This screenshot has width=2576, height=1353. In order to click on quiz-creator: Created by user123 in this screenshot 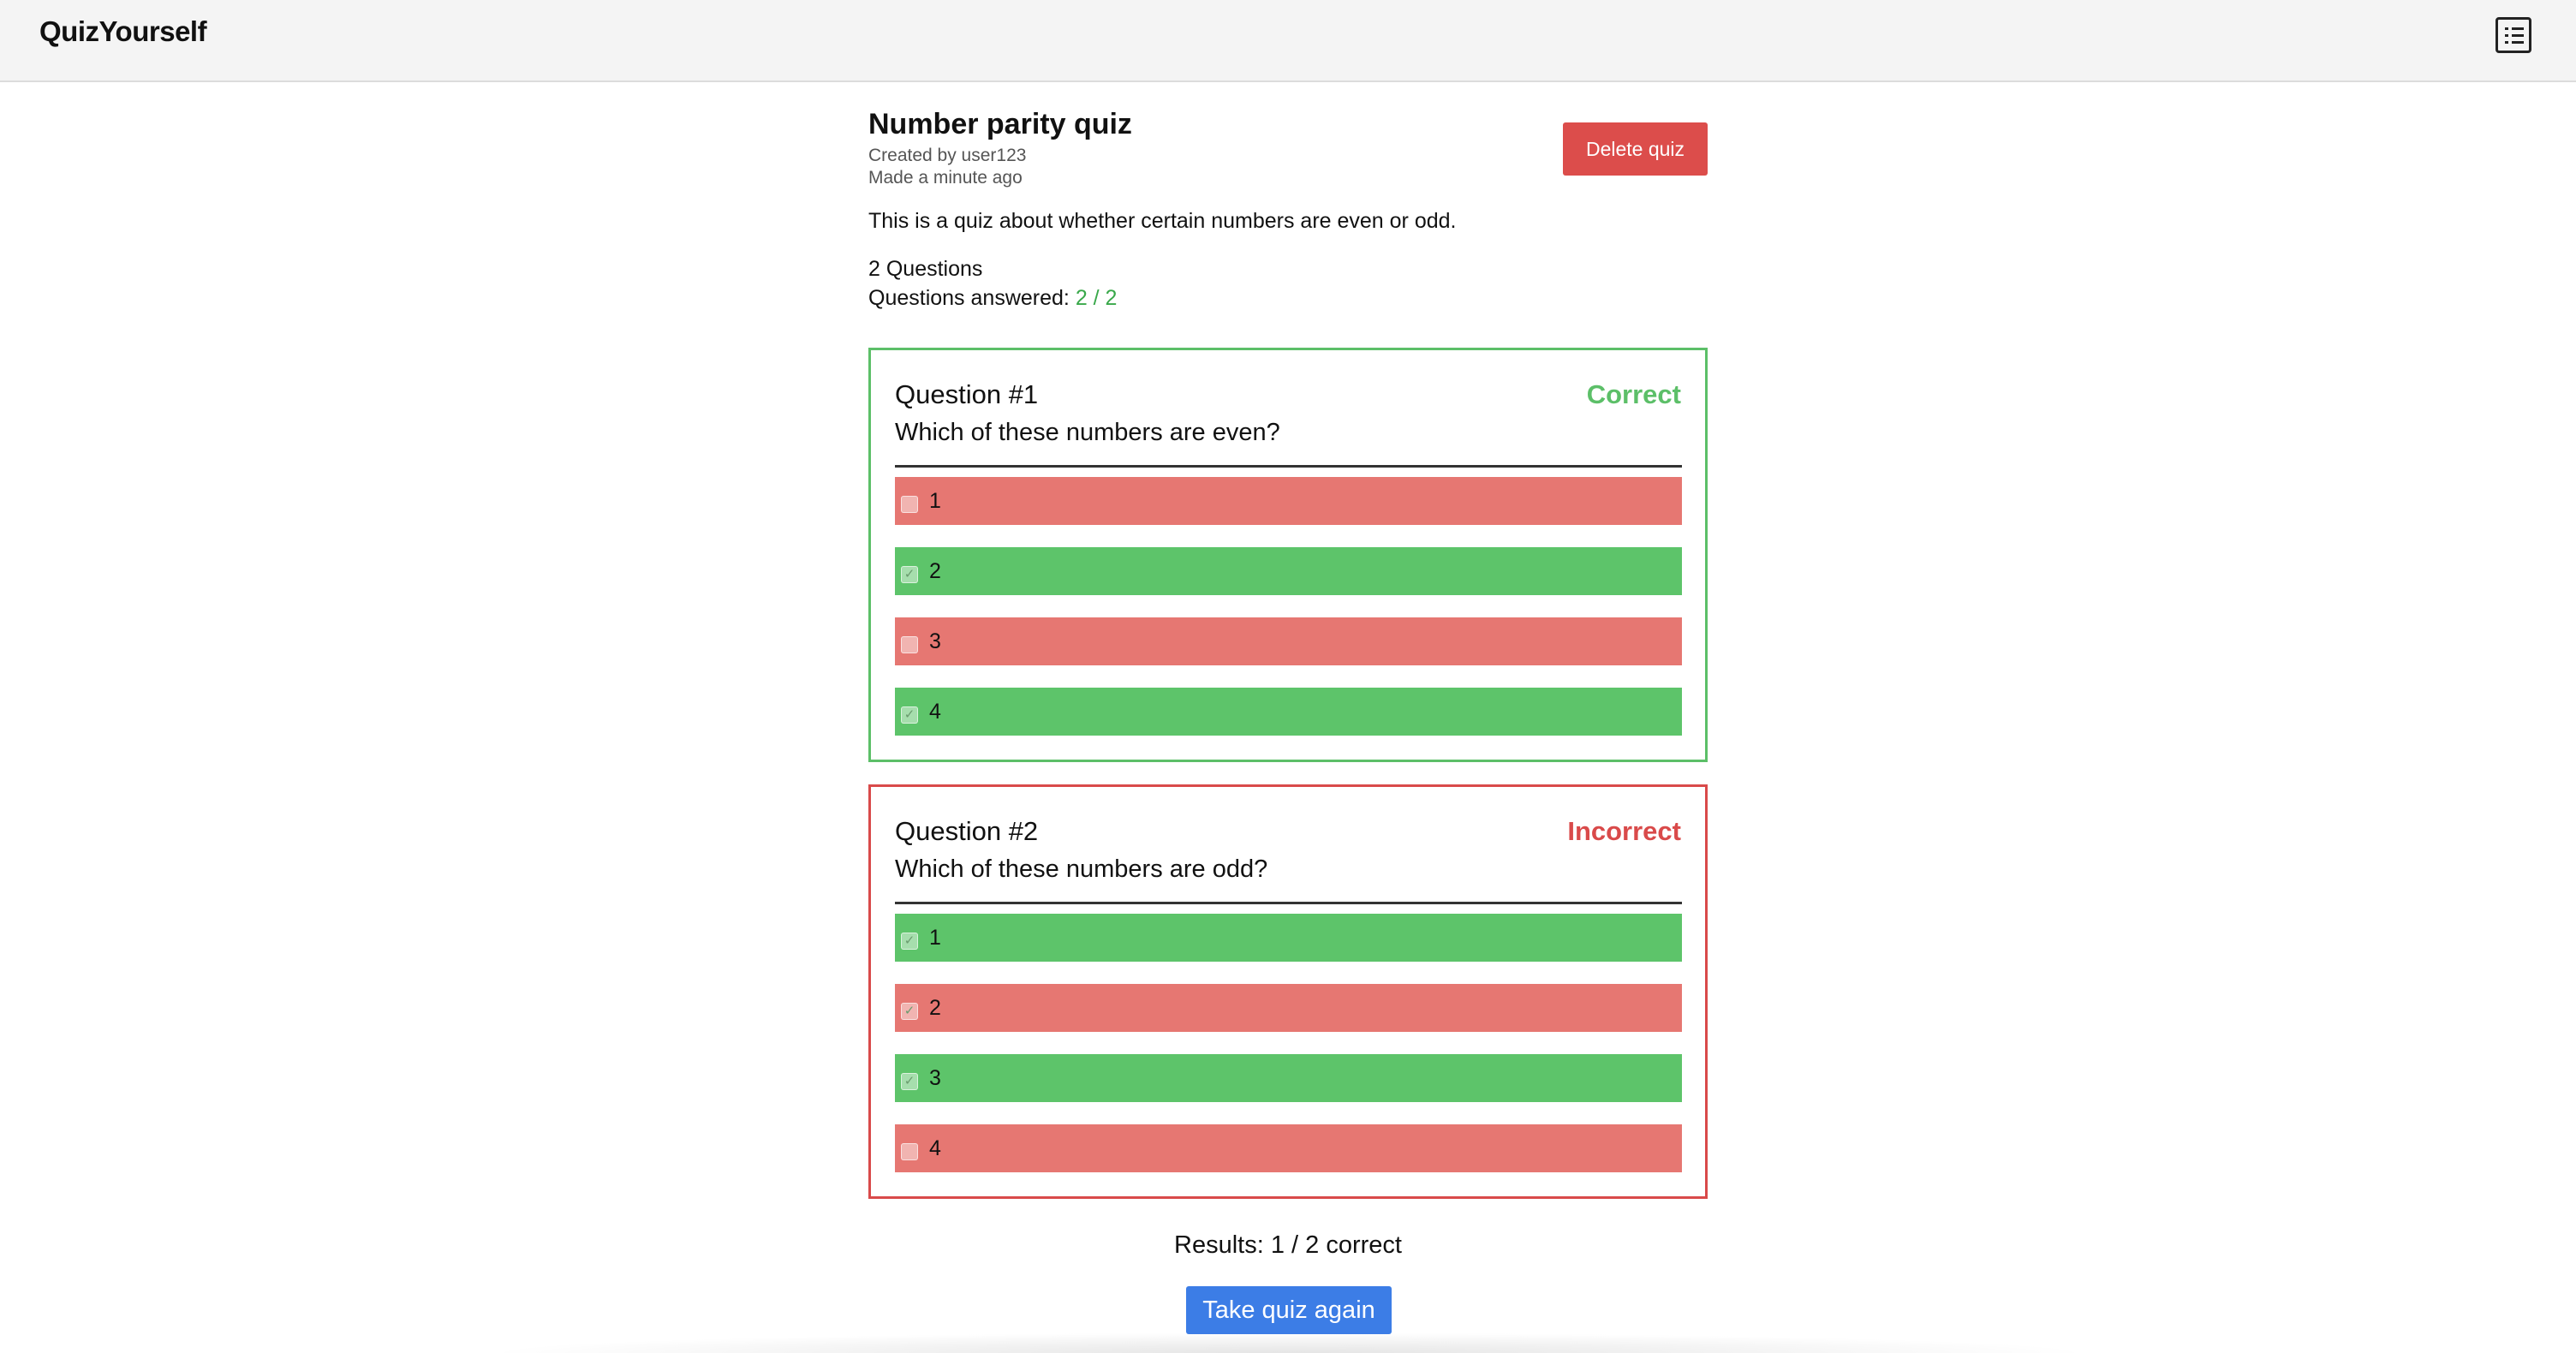, I will do `click(947, 155)`.